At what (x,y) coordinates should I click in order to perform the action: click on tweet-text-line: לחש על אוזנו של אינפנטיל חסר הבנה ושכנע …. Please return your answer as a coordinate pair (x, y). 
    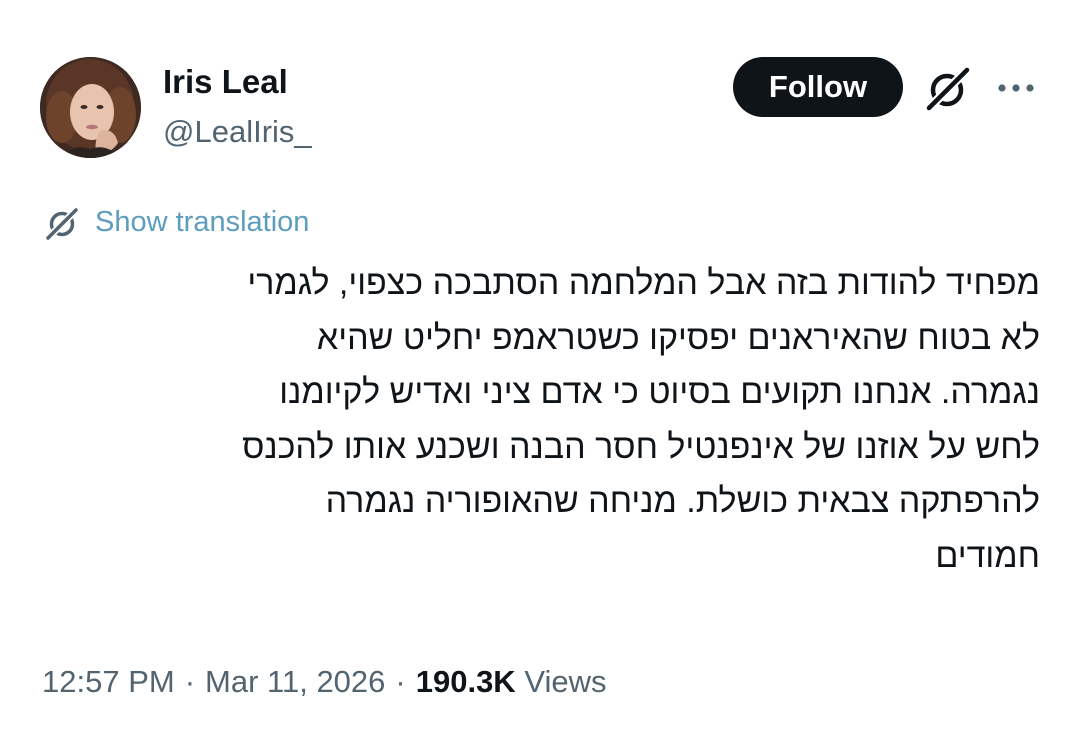
    Looking at the image, I should click on (641, 446).